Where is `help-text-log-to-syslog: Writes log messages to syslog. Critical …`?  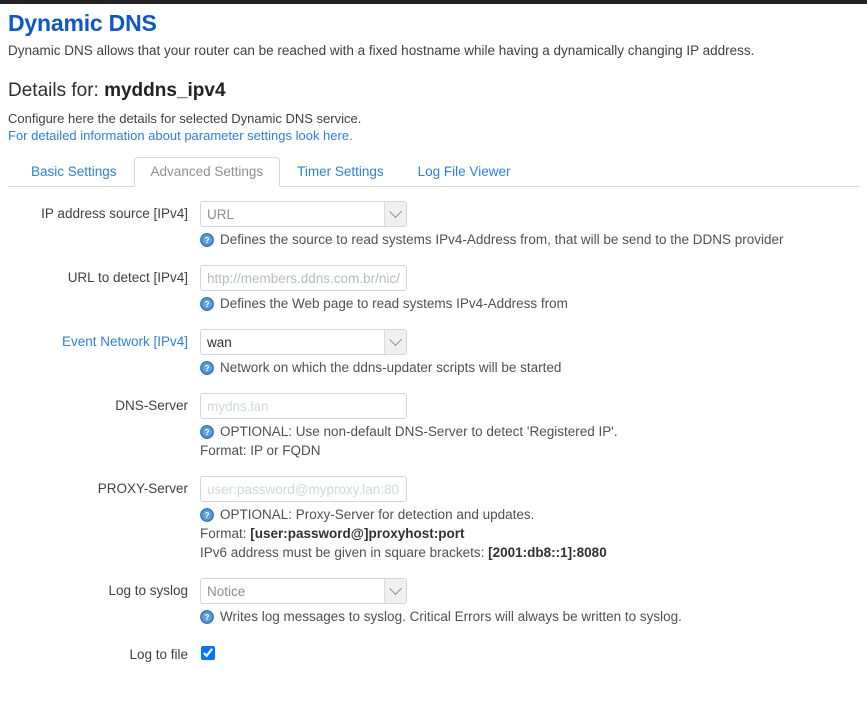 help-text-log-to-syslog: Writes log messages to syslog. Critical … is located at coordinates (451, 616).